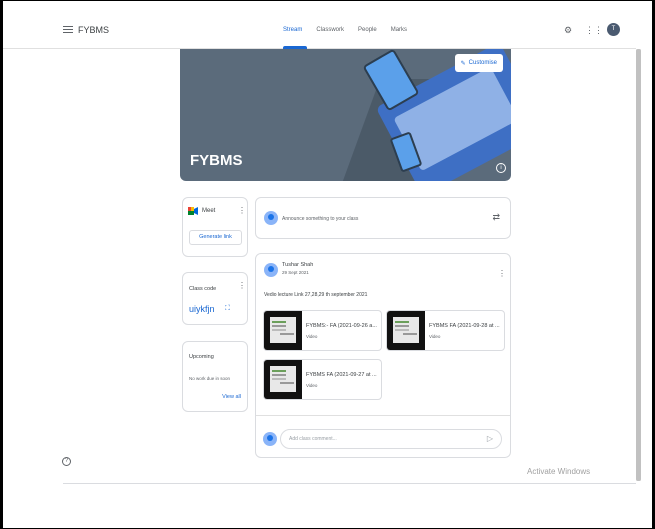 Image resolution: width=655 pixels, height=529 pixels. What do you see at coordinates (613, 29) in the screenshot?
I see `account-avatar: T` at bounding box center [613, 29].